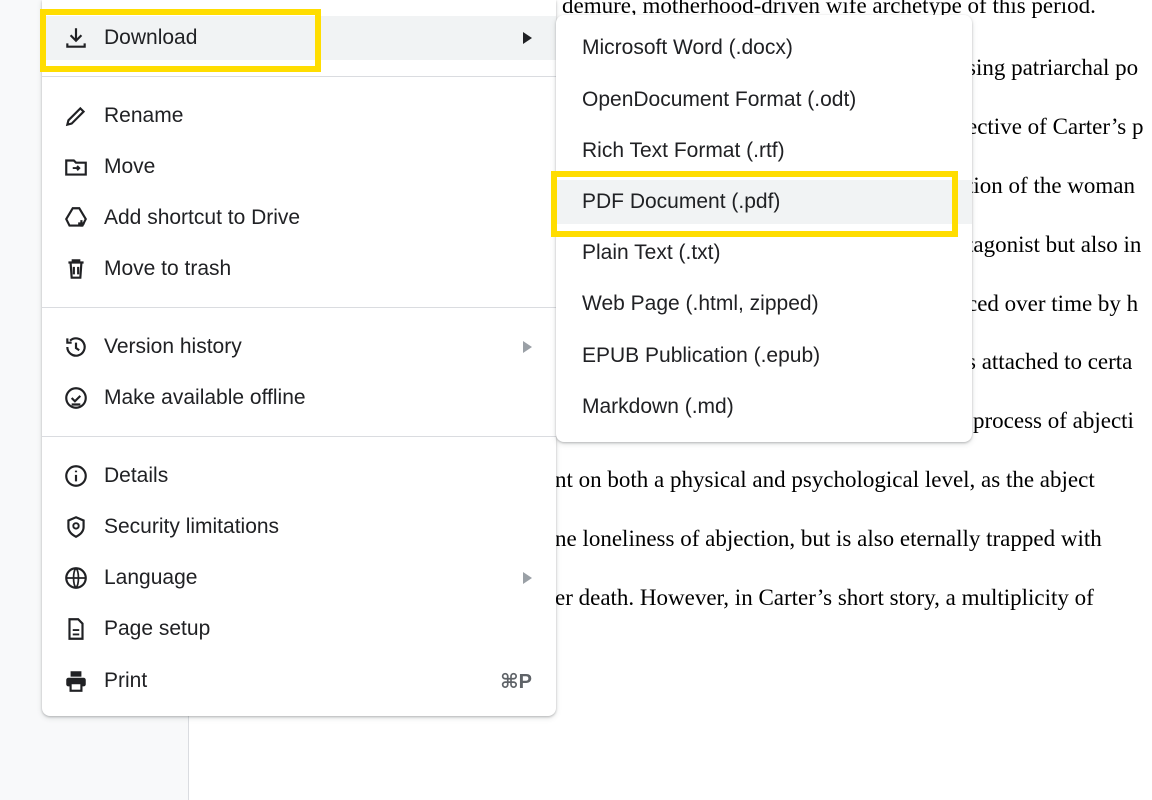 The image size is (1152, 800). What do you see at coordinates (76, 167) in the screenshot?
I see `folder-move-icon` at bounding box center [76, 167].